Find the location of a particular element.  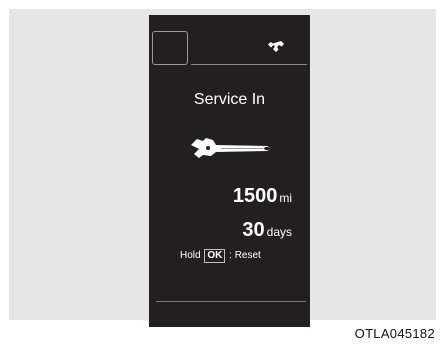

mileage-readout: 1500 mi is located at coordinates (220, 196).